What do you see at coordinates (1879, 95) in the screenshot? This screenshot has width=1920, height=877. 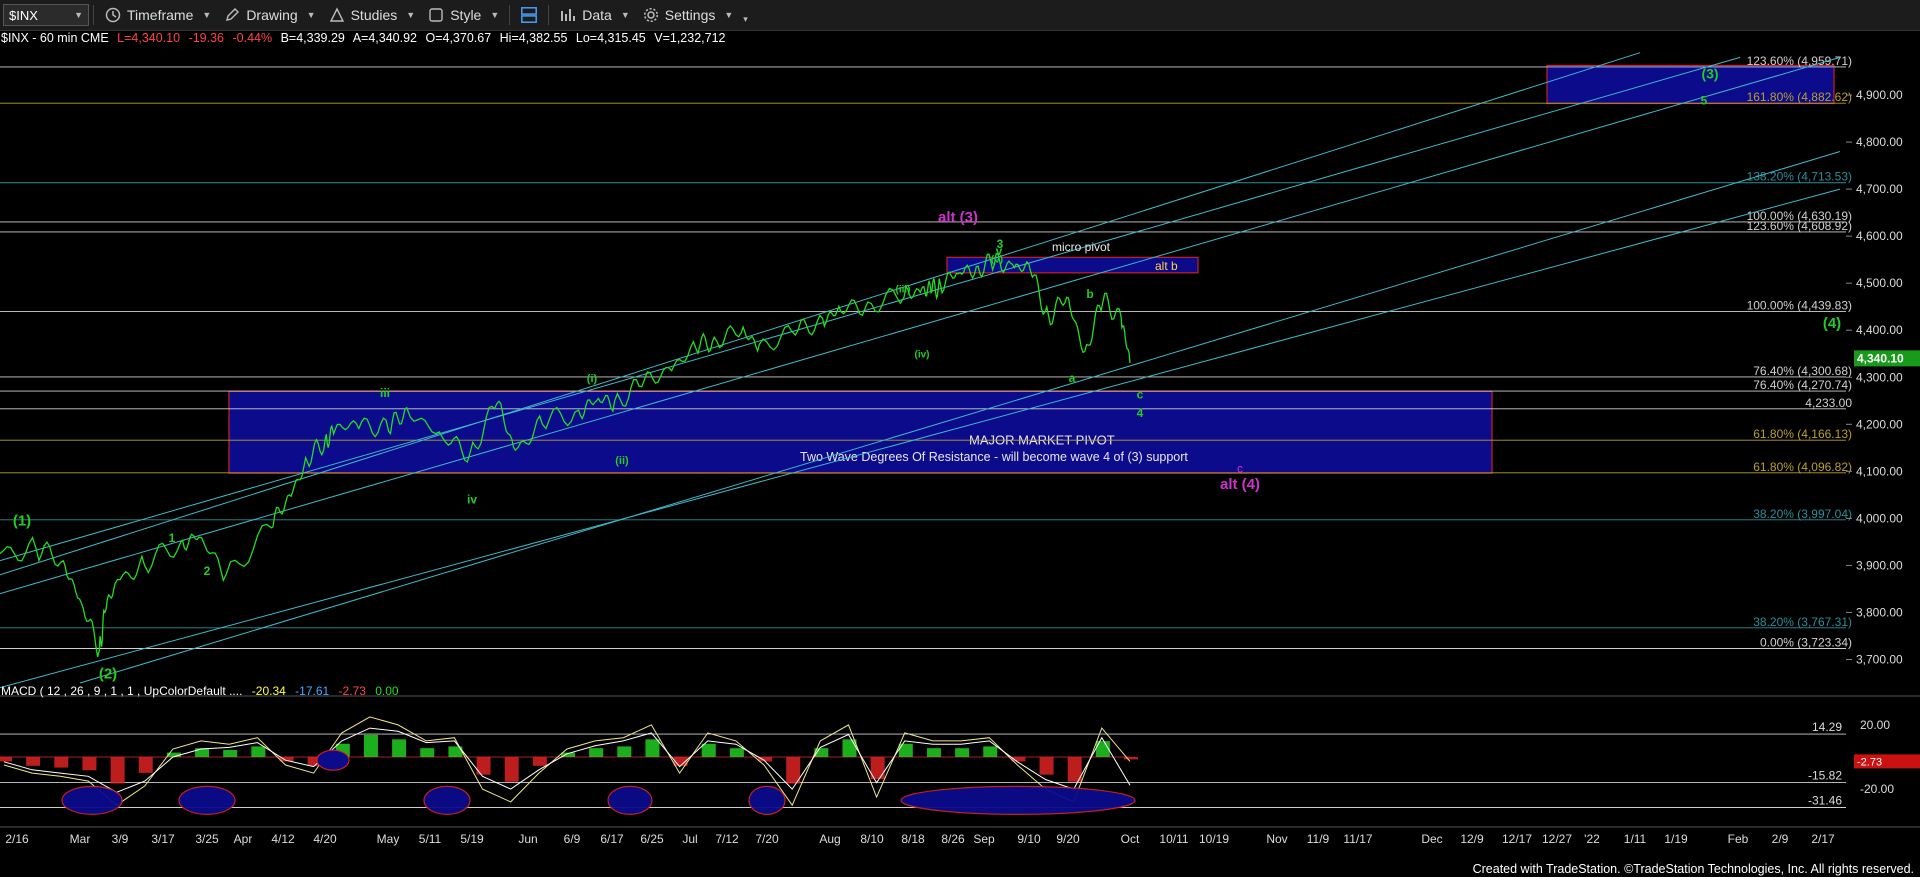 I see `price-tick-label: 4,900.00` at bounding box center [1879, 95].